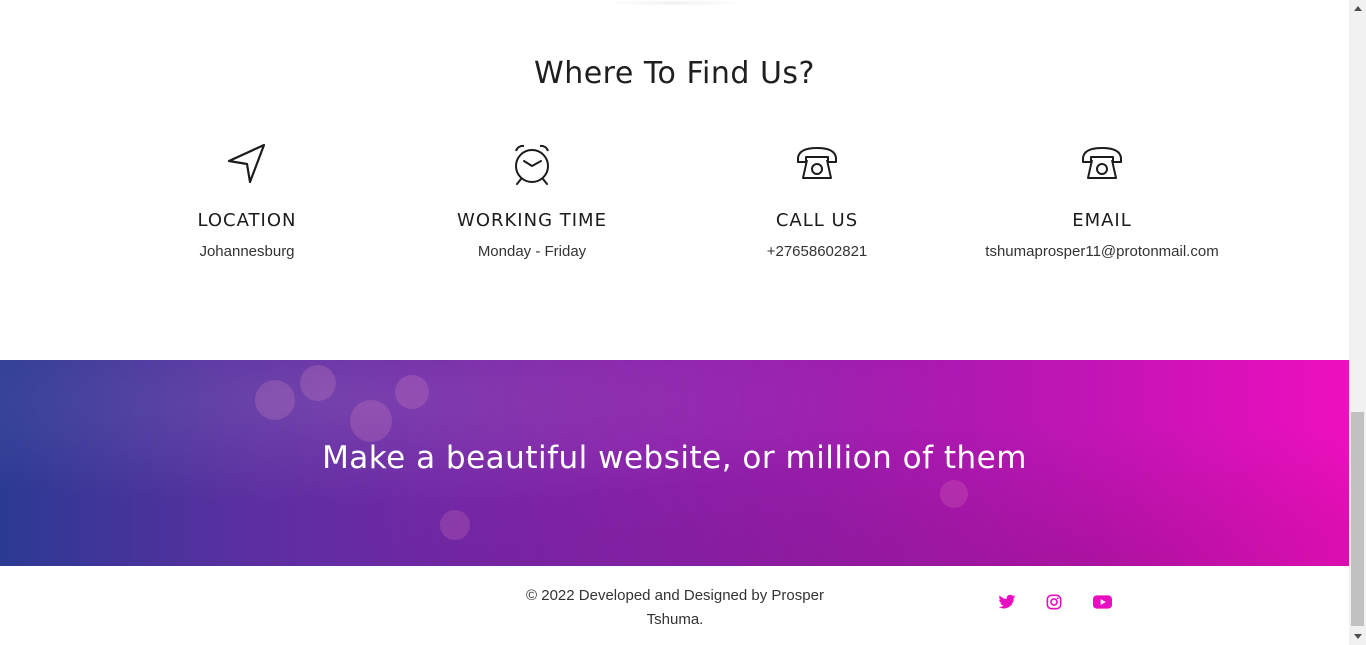 Image resolution: width=1366 pixels, height=645 pixels. I want to click on instagram-icon, so click(1054, 602).